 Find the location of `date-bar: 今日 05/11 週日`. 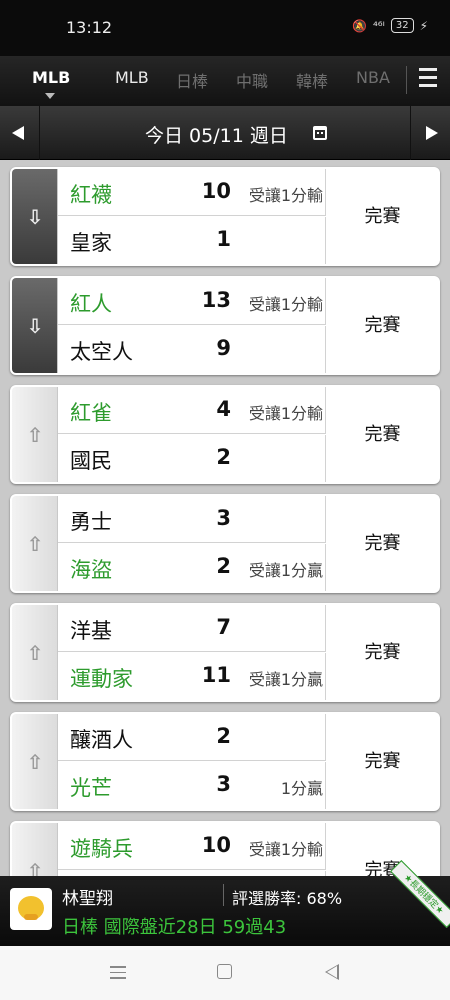

date-bar: 今日 05/11 週日 is located at coordinates (225, 133).